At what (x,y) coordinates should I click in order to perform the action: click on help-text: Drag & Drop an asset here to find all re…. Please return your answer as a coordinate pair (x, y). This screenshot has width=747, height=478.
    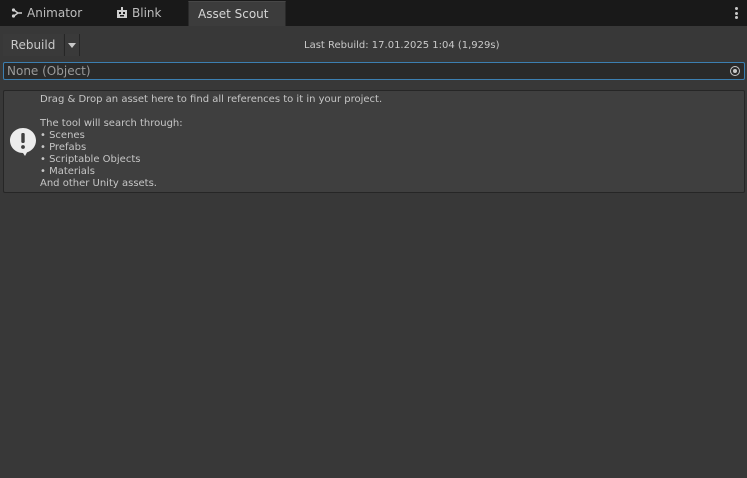
    Looking at the image, I should click on (211, 142).